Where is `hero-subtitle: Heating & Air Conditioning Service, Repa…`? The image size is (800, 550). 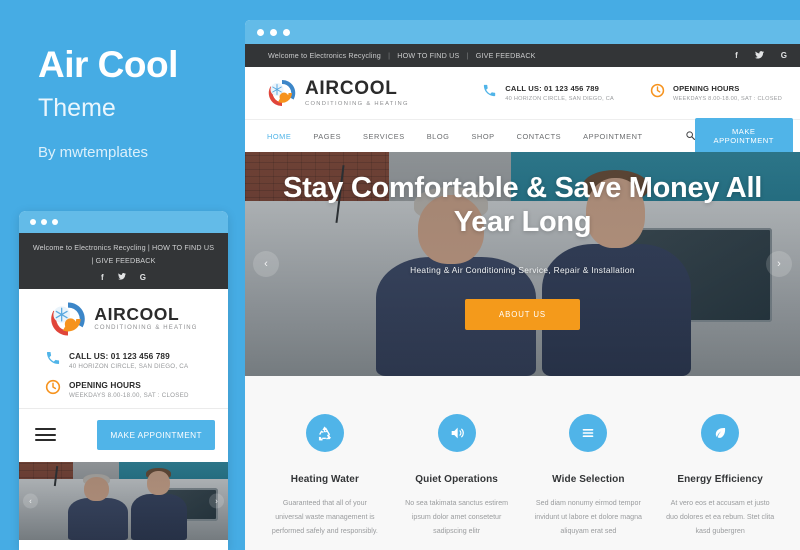
hero-subtitle: Heating & Air Conditioning Service, Repa… is located at coordinates (522, 270).